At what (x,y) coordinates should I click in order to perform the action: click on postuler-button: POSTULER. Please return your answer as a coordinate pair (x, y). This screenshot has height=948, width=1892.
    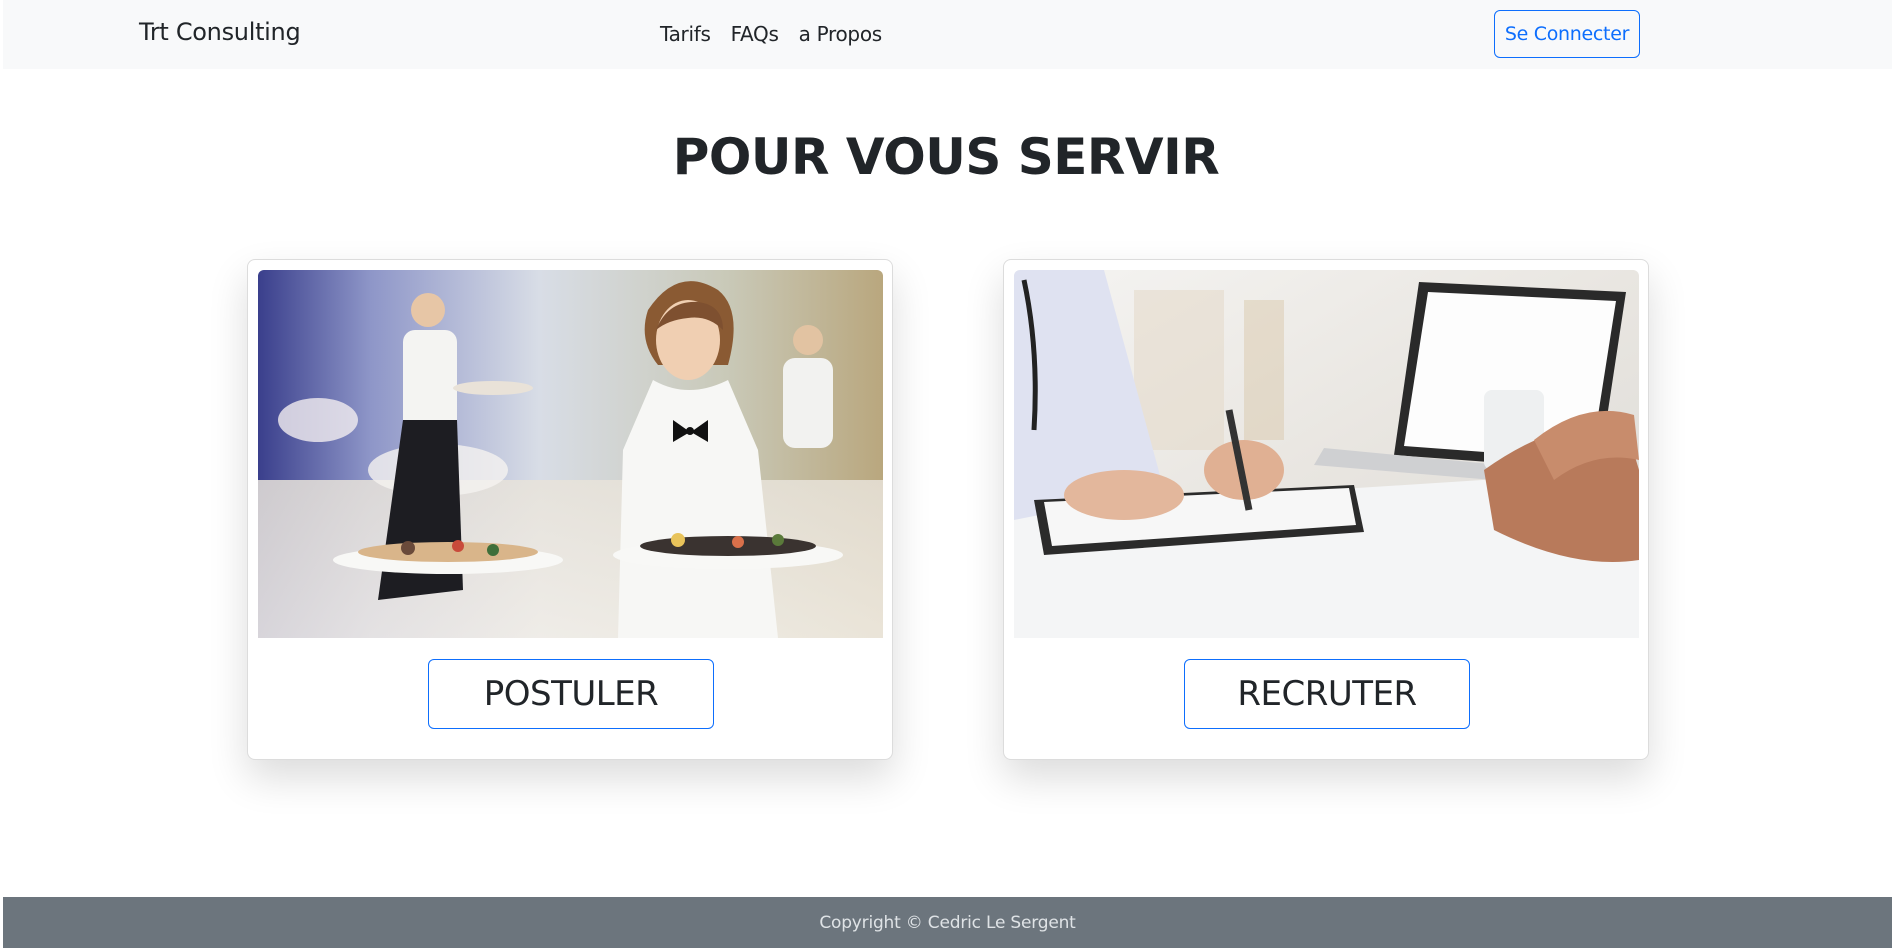
    Looking at the image, I should click on (571, 694).